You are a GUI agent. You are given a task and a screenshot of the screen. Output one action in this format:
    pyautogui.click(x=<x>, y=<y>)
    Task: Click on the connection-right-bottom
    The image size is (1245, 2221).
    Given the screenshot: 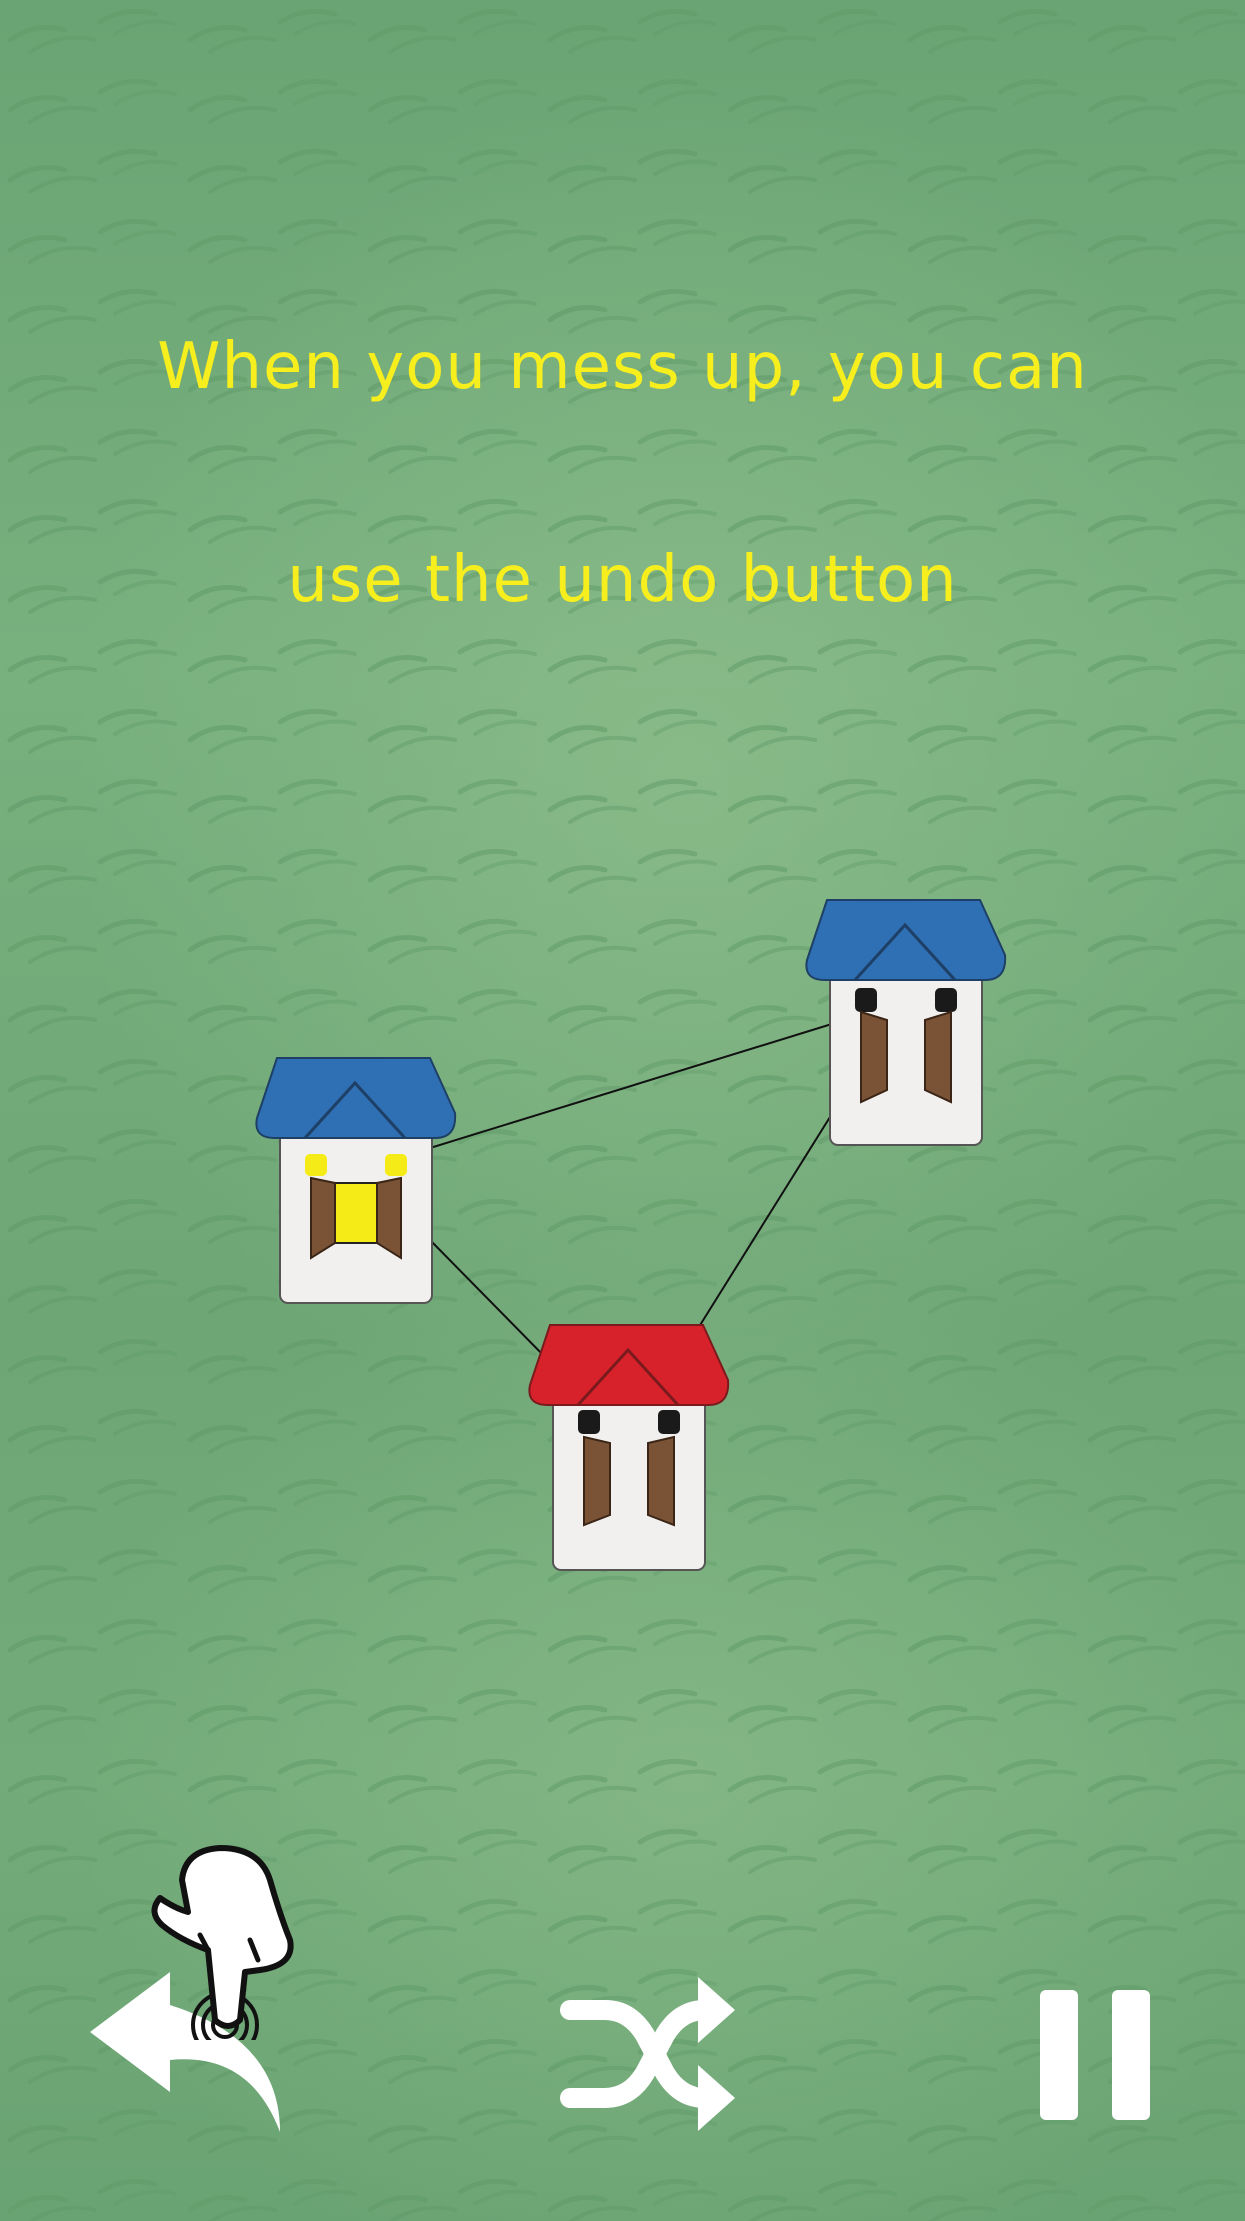 What is the action you would take?
    pyautogui.click(x=773, y=1207)
    